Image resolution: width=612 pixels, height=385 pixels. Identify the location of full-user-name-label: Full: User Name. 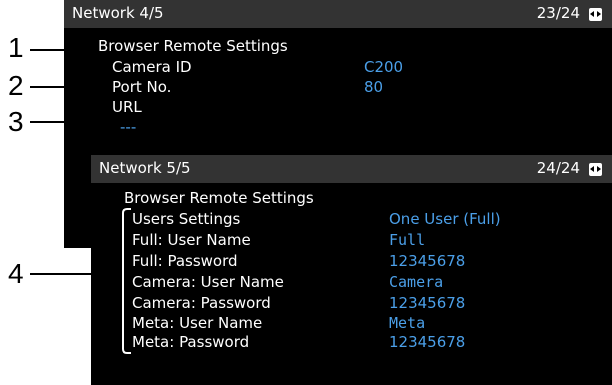
(191, 240).